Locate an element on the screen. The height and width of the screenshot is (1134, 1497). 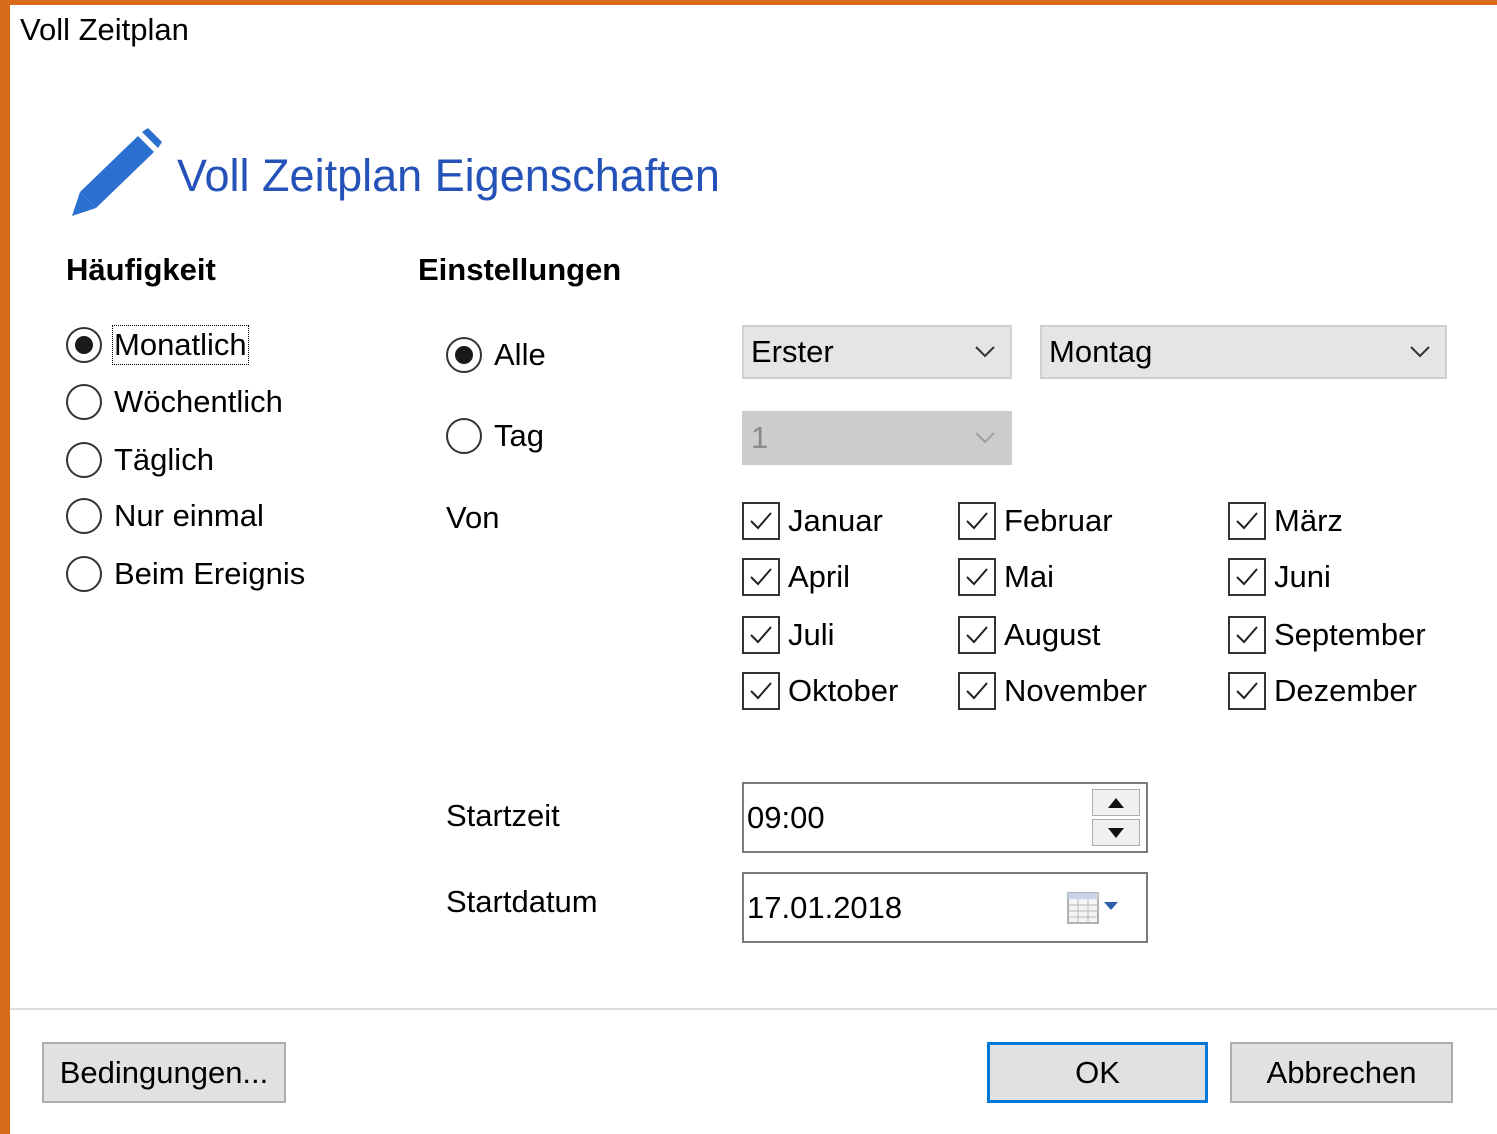
frequency-section-title: Häufigkeit is located at coordinates (141, 269).